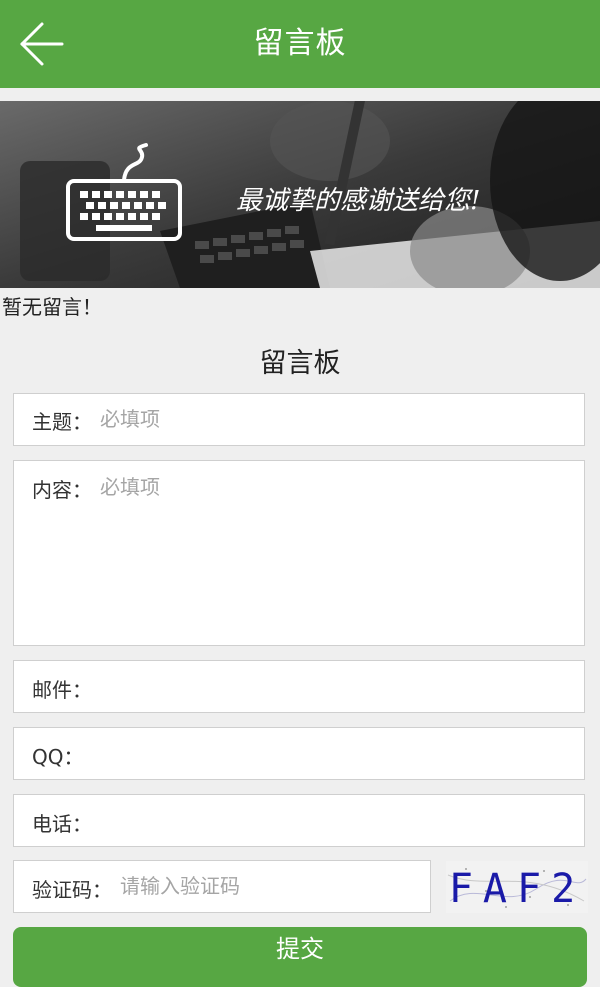 The image size is (600, 987). What do you see at coordinates (358, 201) in the screenshot?
I see `banner-slogan: 最诚挚的感谢送给您!` at bounding box center [358, 201].